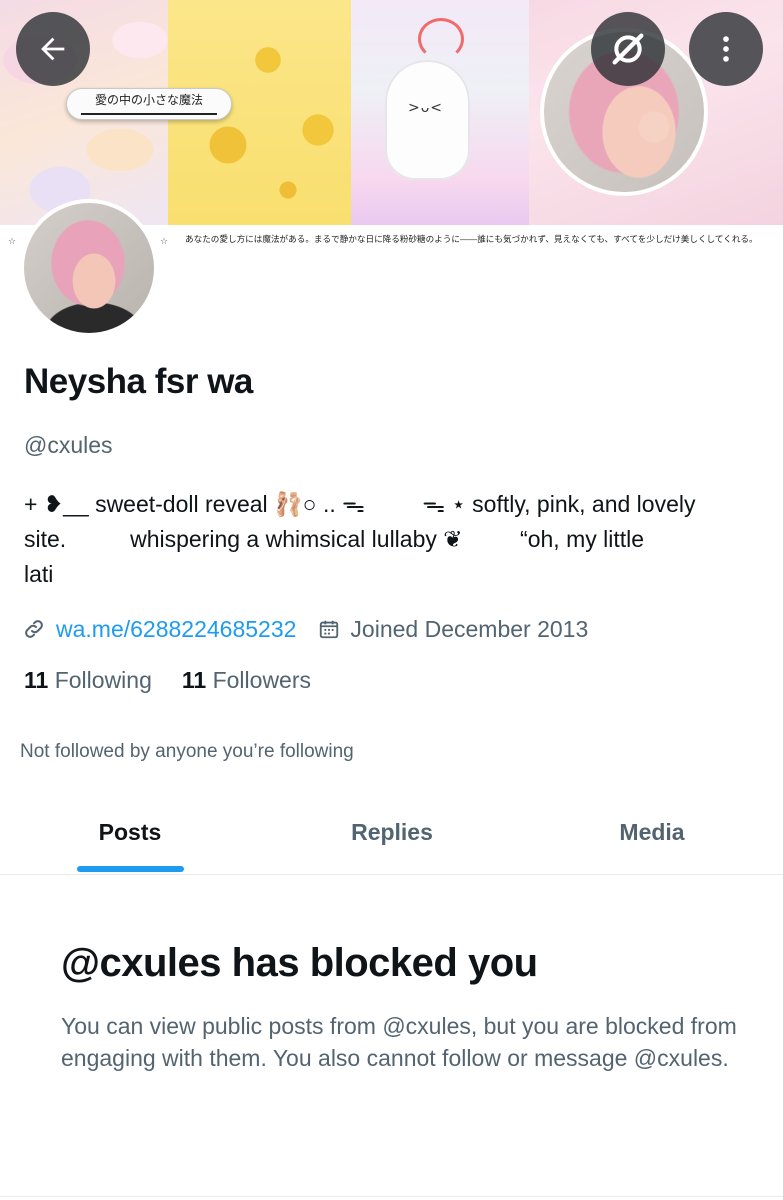  Describe the element at coordinates (130, 869) in the screenshot. I see `active-tab-indicator` at that location.